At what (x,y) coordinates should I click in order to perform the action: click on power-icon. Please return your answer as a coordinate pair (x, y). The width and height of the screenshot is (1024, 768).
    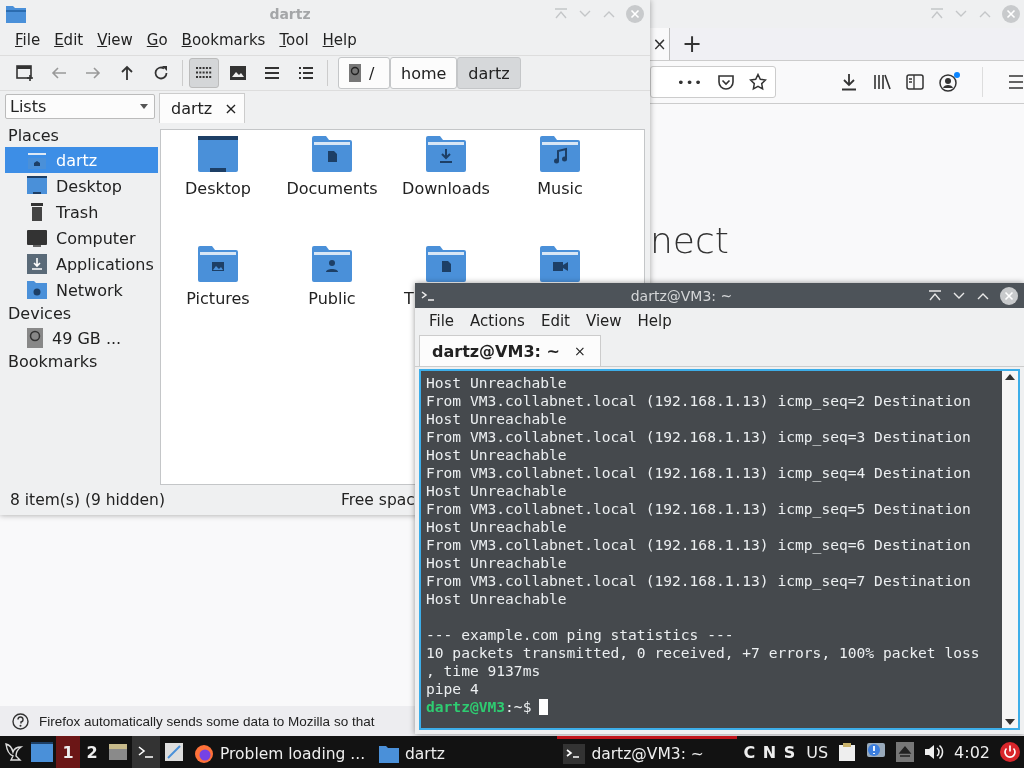
    Looking at the image, I should click on (1010, 752).